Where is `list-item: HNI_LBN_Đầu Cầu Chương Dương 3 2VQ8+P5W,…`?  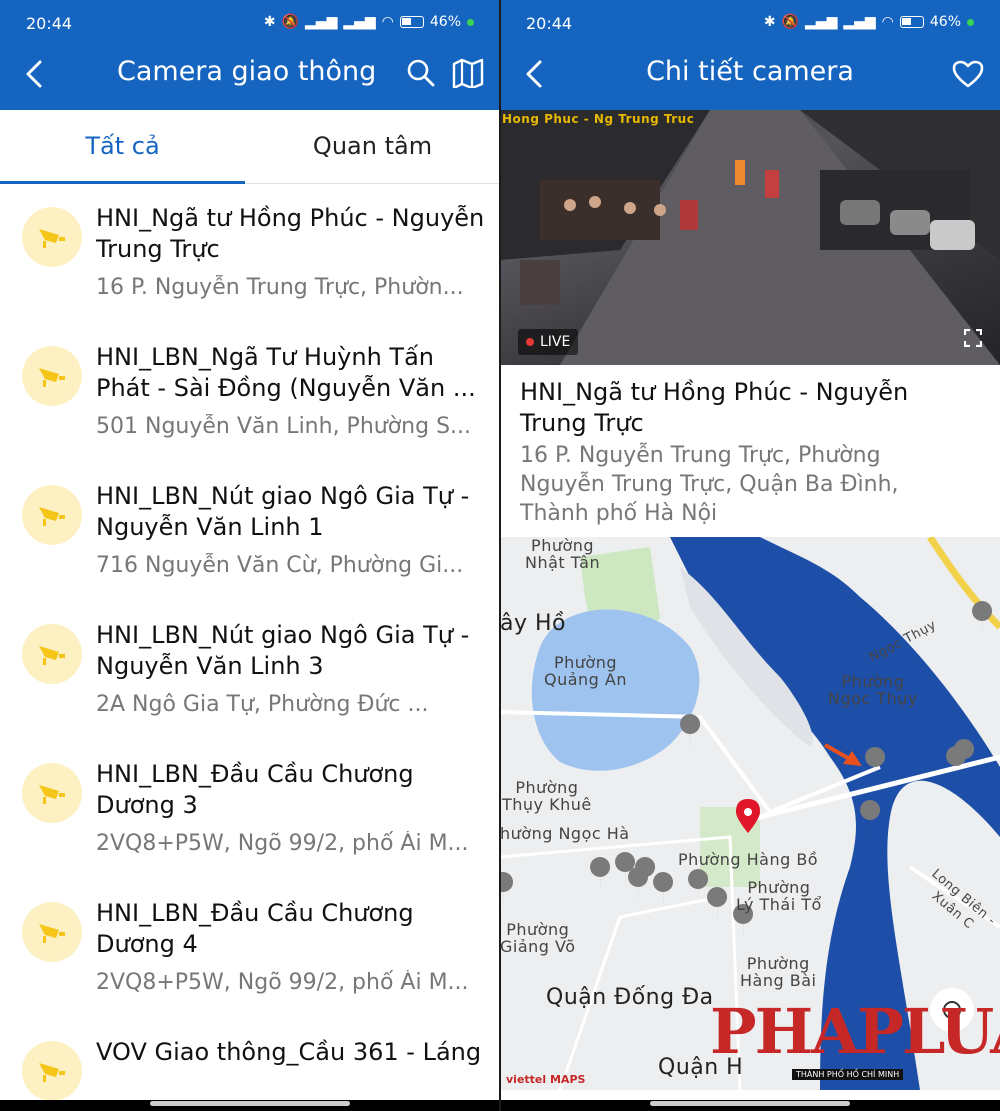 list-item: HNI_LBN_Đầu Cầu Chương Dương 3 2VQ8+P5W,… is located at coordinates (250, 810).